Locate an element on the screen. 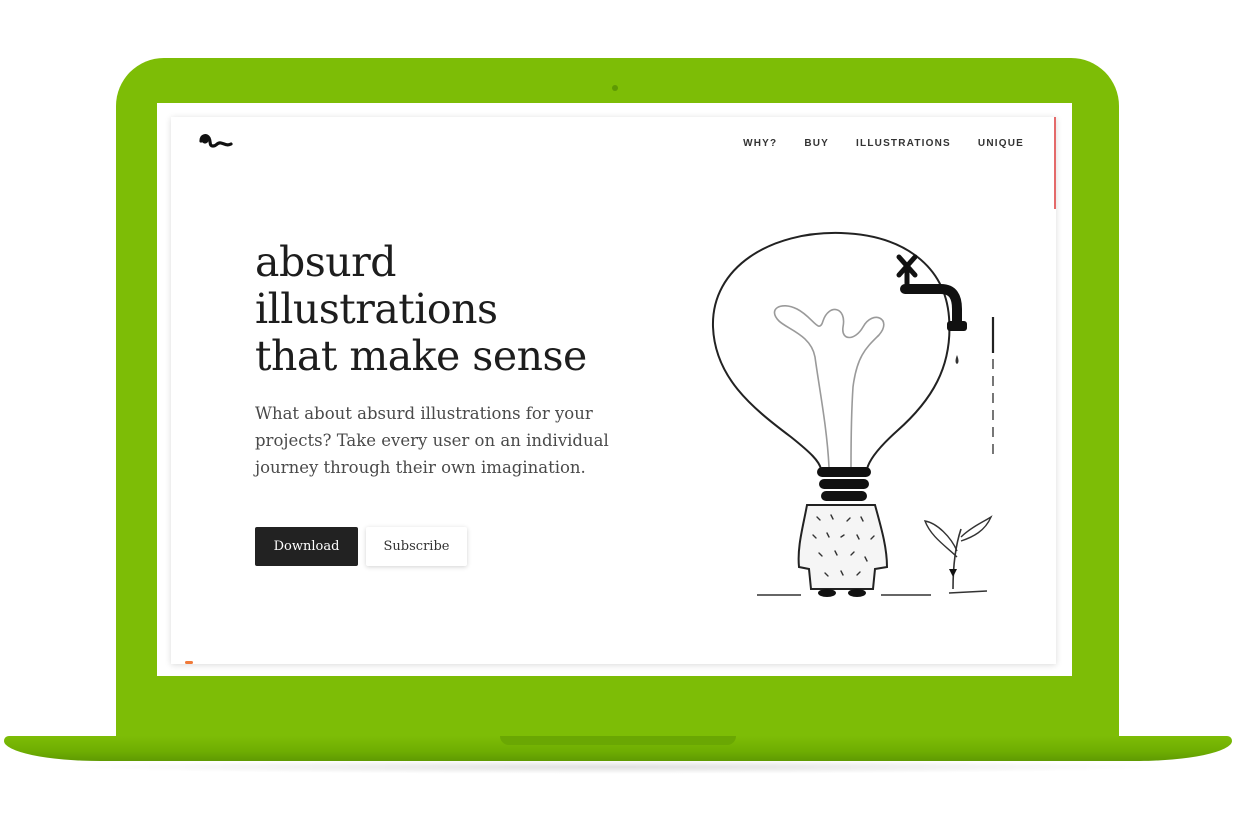  lightbulb-illustration is located at coordinates (861, 412).